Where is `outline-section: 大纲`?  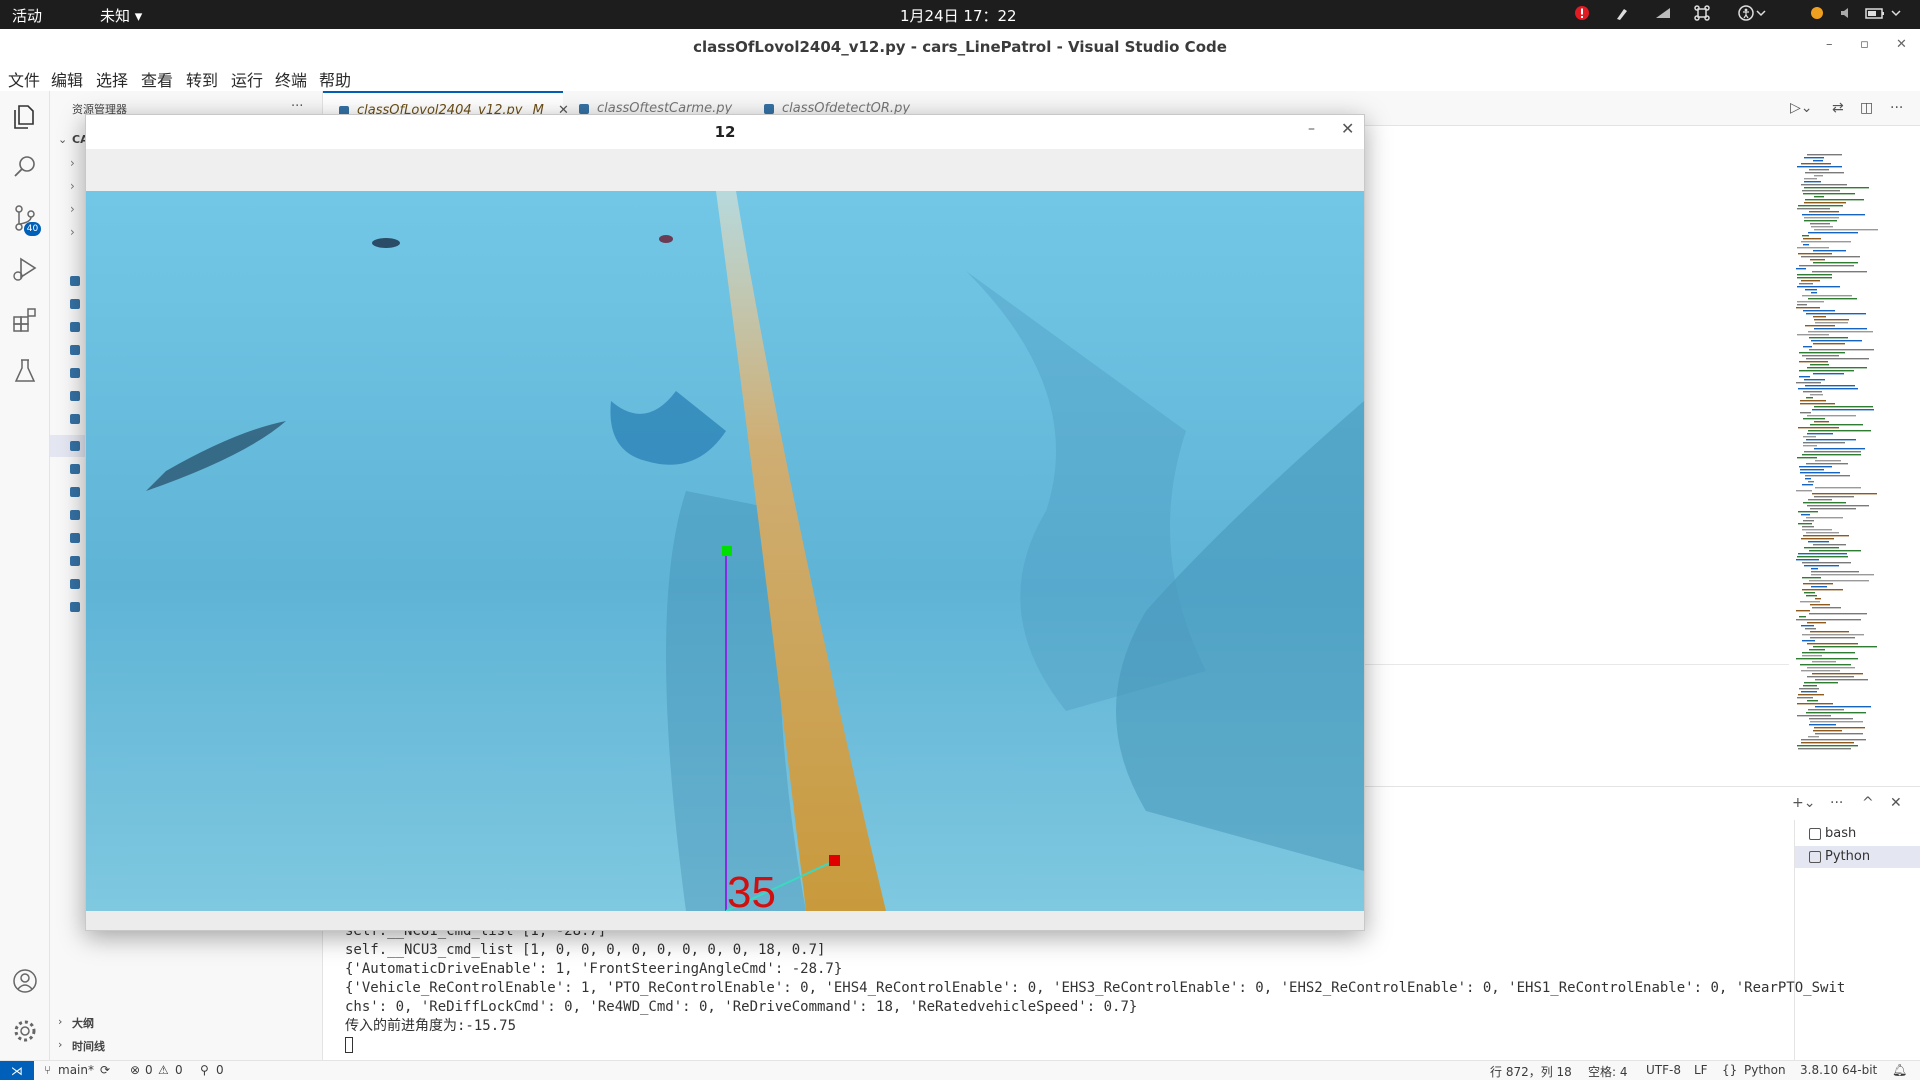 outline-section: 大纲 is located at coordinates (83, 1023).